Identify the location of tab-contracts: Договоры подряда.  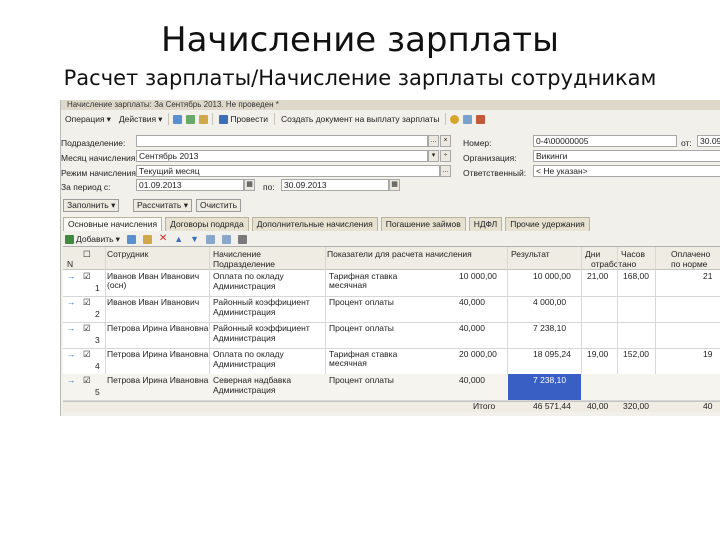
(207, 224).